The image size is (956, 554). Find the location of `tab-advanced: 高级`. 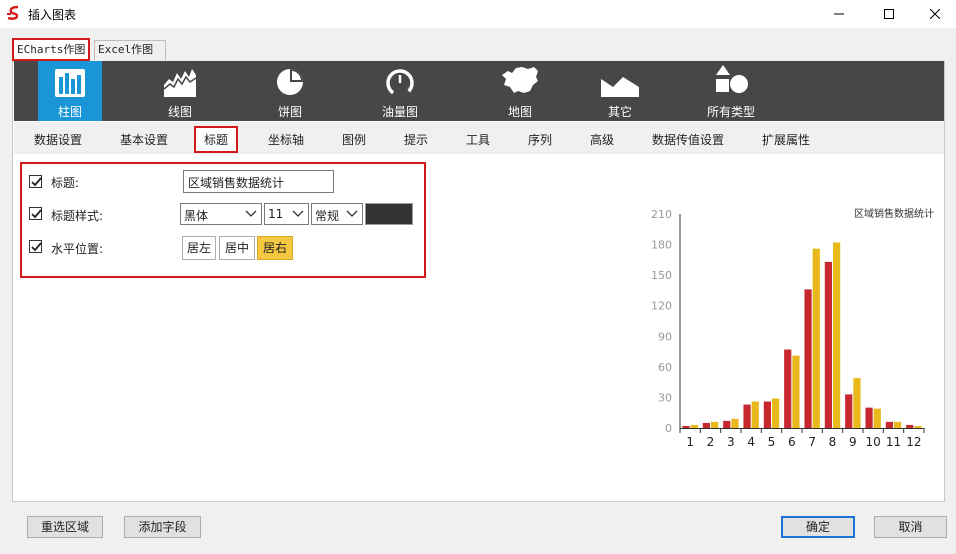

tab-advanced: 高级 is located at coordinates (602, 139).